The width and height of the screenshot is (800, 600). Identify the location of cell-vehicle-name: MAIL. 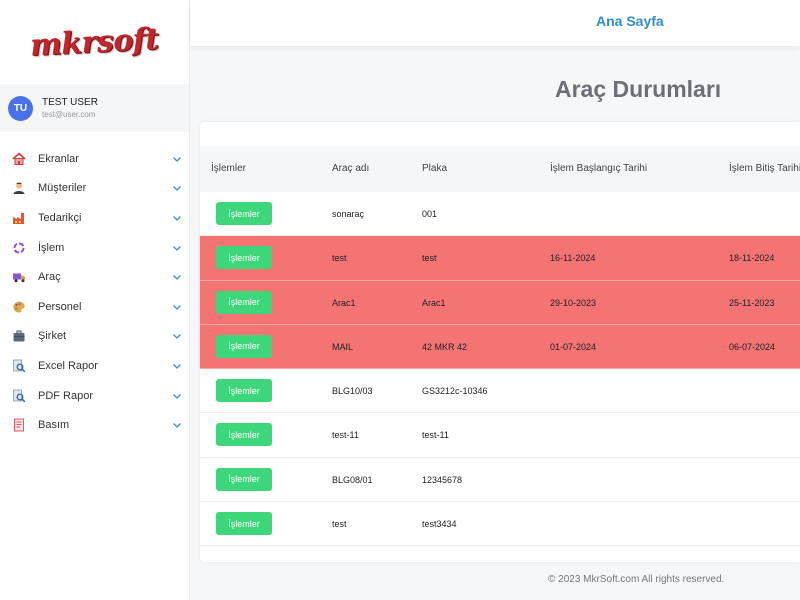
(343, 346).